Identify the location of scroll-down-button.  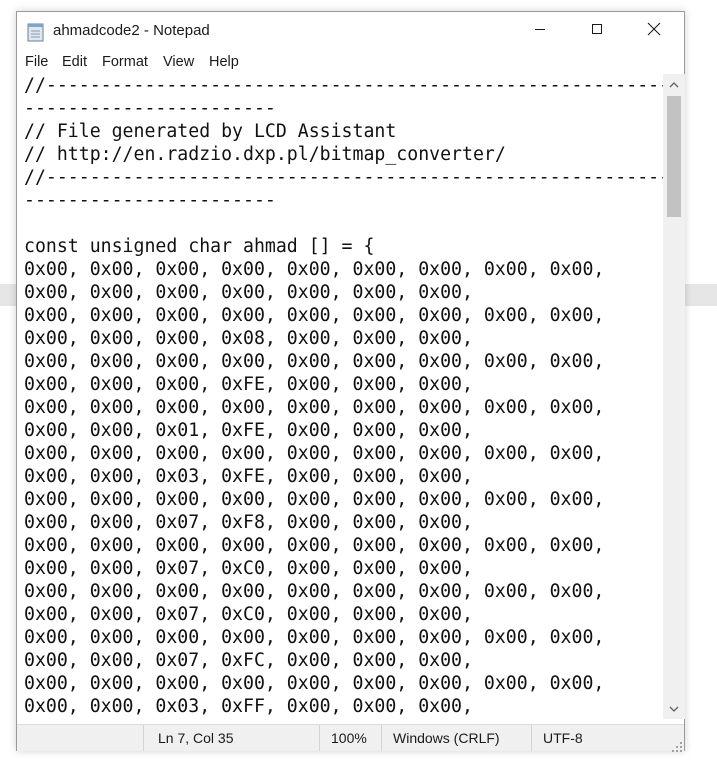
(674, 709).